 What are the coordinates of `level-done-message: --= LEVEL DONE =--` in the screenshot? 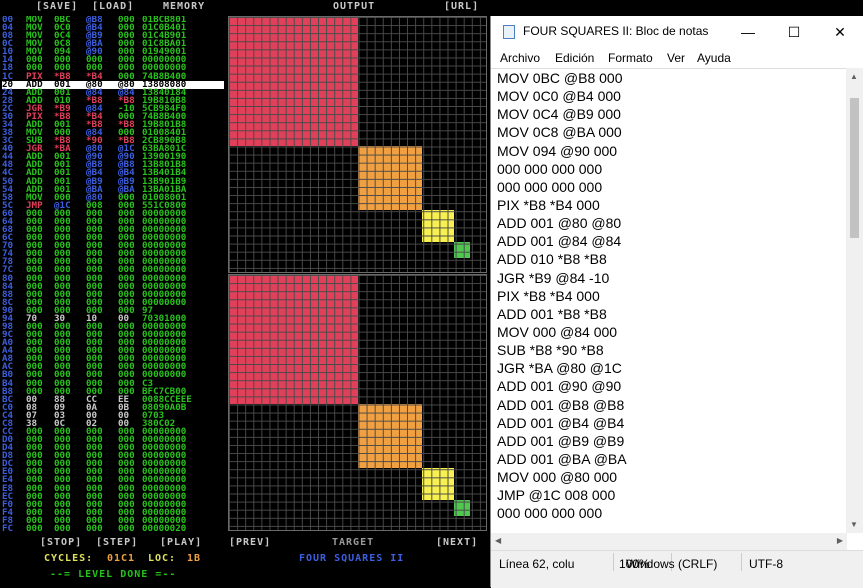 It's located at (113, 574).